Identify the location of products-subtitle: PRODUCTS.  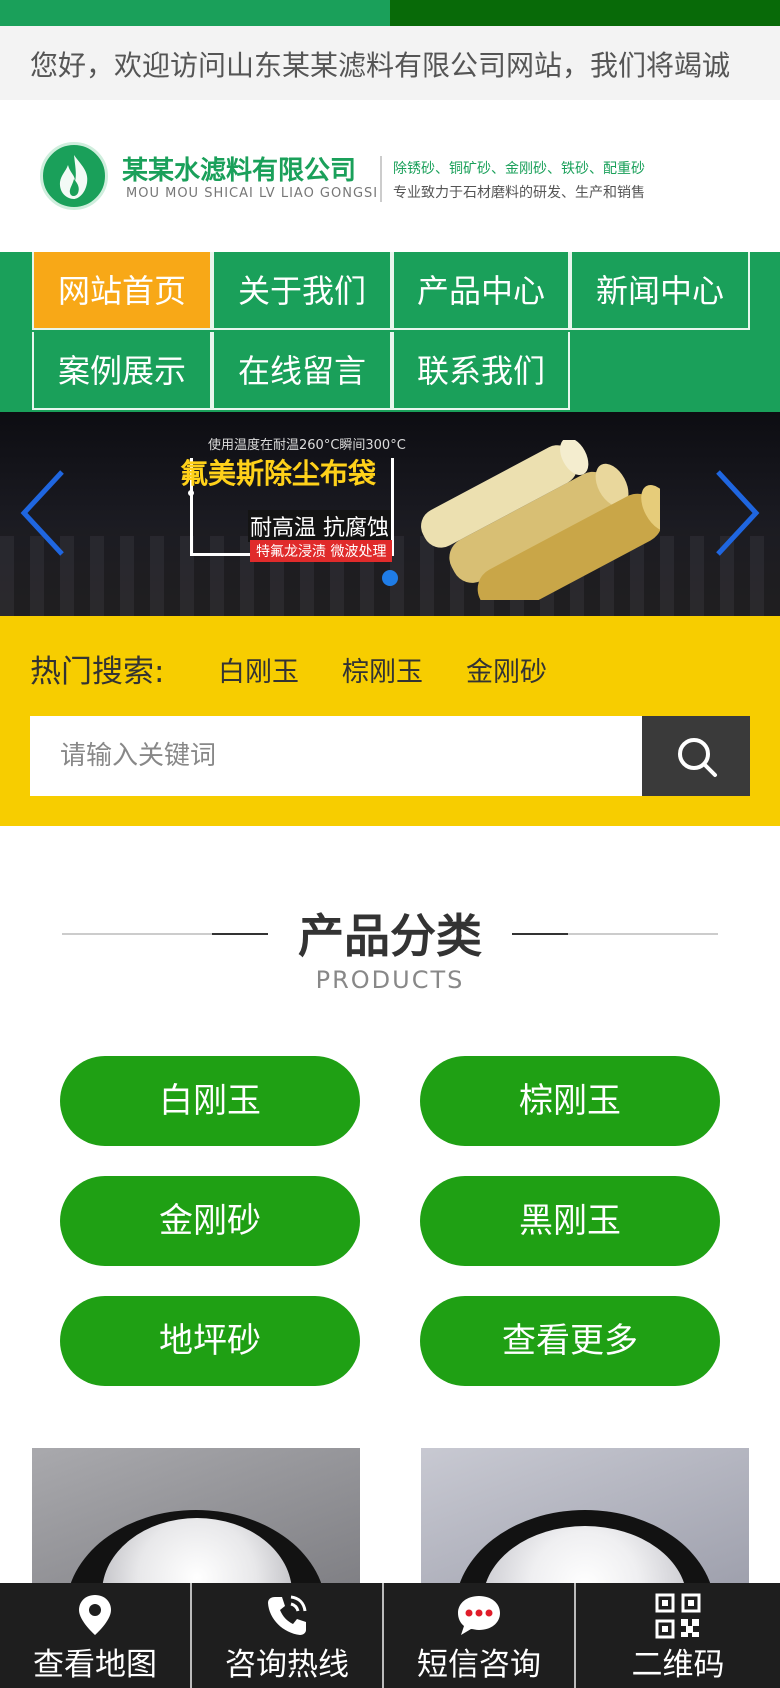
(390, 980).